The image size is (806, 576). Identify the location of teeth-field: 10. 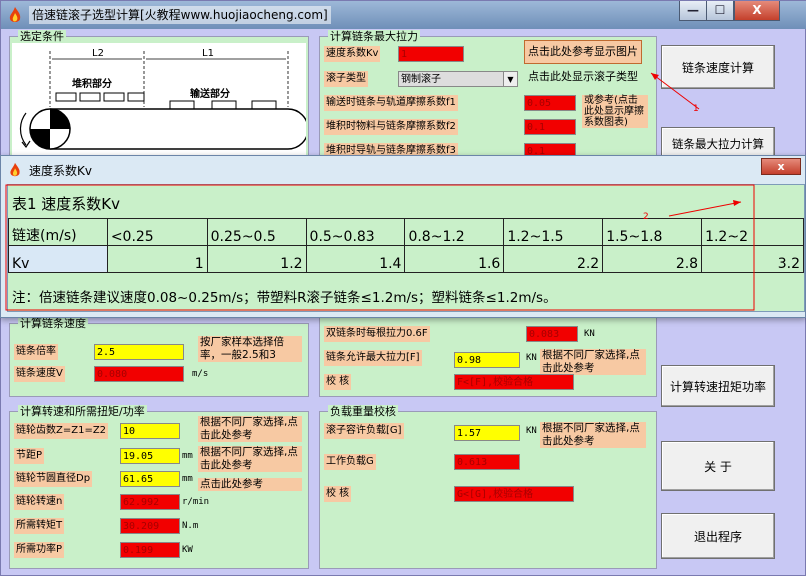
(150, 431).